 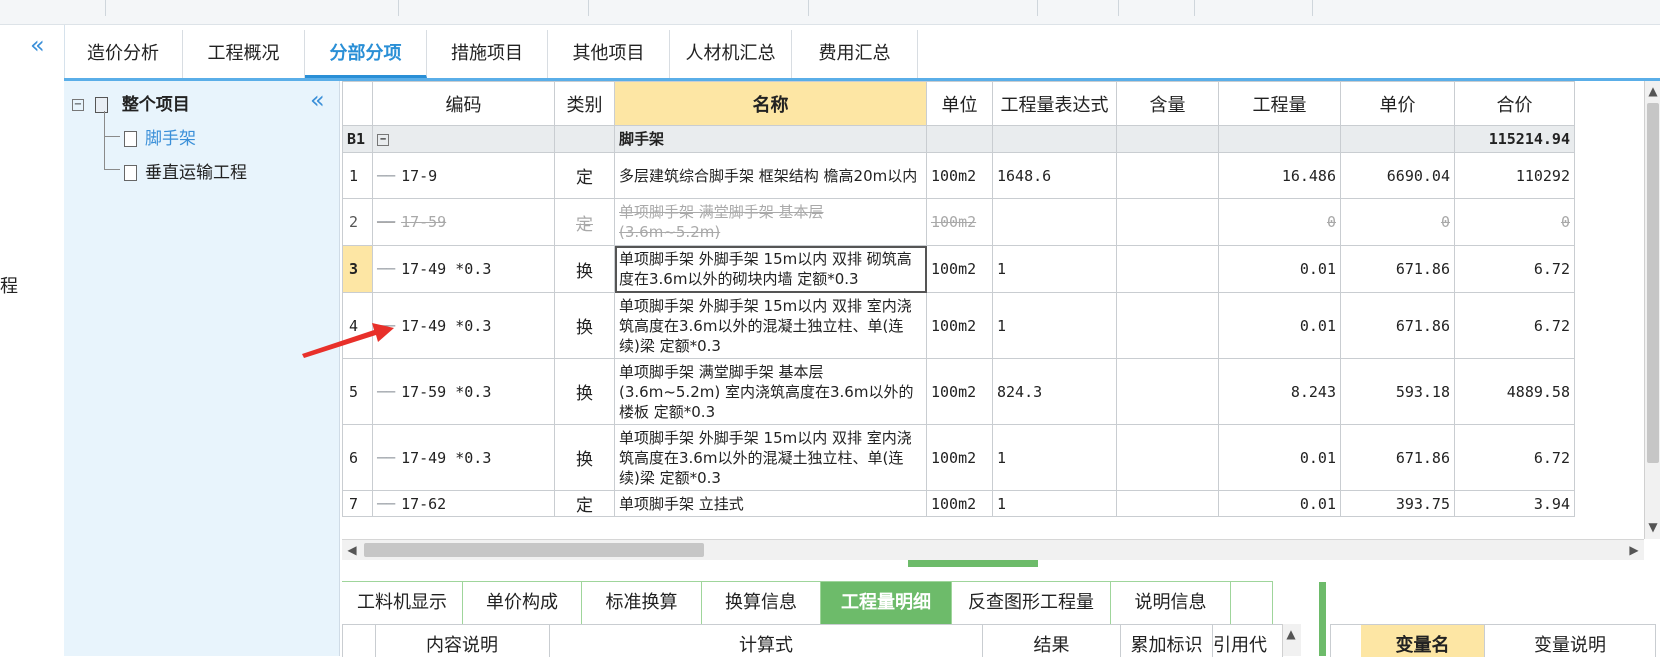 What do you see at coordinates (383, 139) in the screenshot?
I see `collapse-group-icon: −` at bounding box center [383, 139].